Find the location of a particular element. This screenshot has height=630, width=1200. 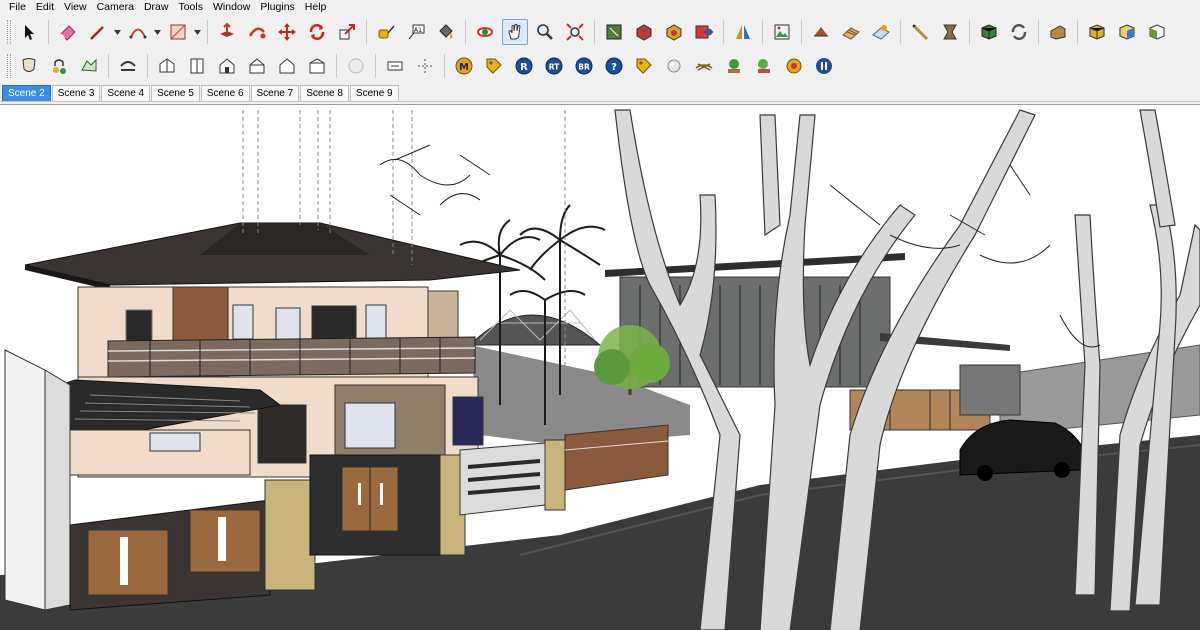

zoom-button is located at coordinates (545, 32).